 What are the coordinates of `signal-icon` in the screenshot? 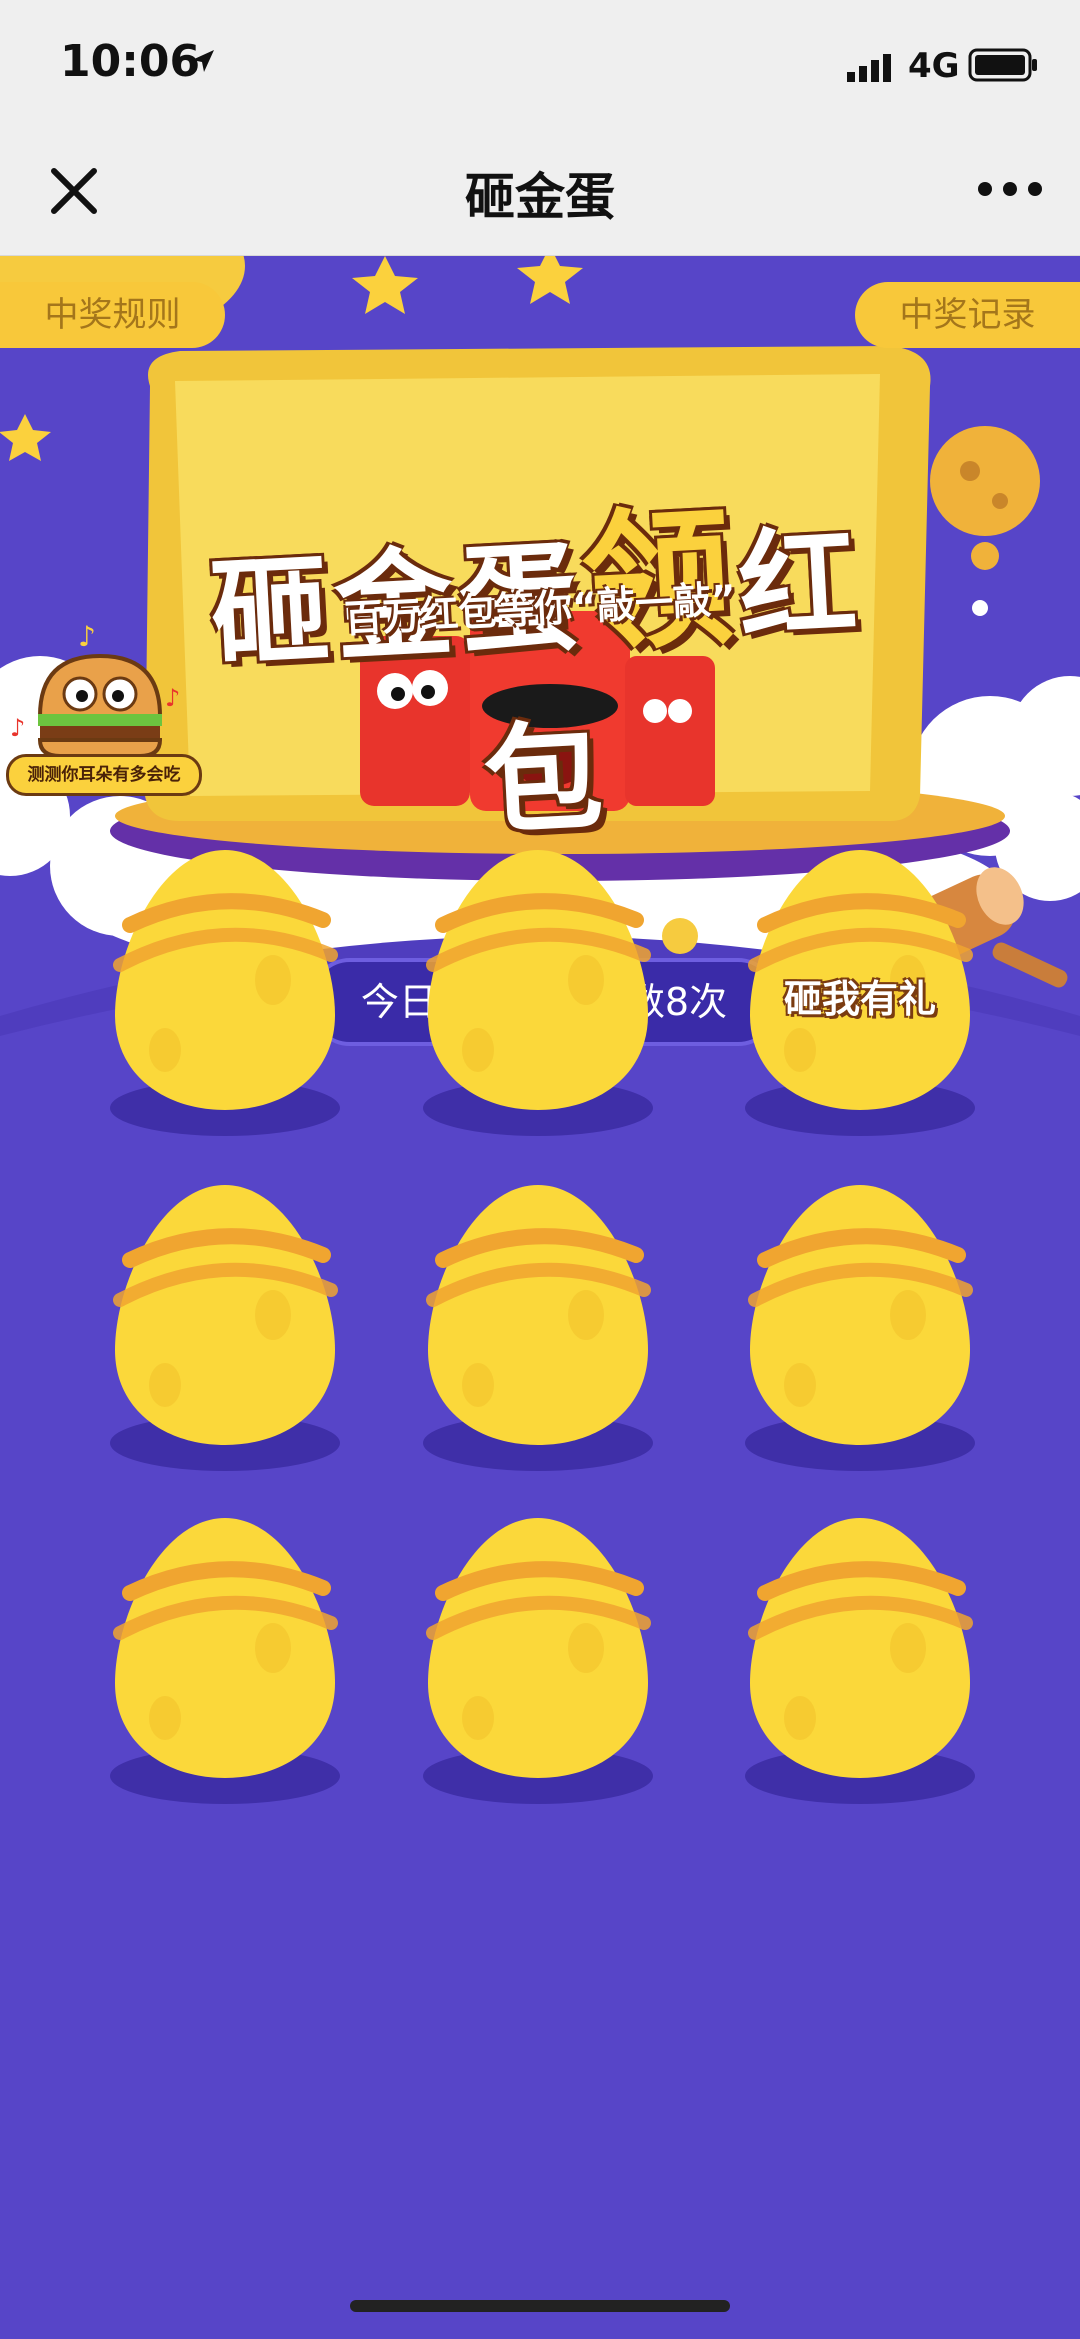 It's located at (869, 68).